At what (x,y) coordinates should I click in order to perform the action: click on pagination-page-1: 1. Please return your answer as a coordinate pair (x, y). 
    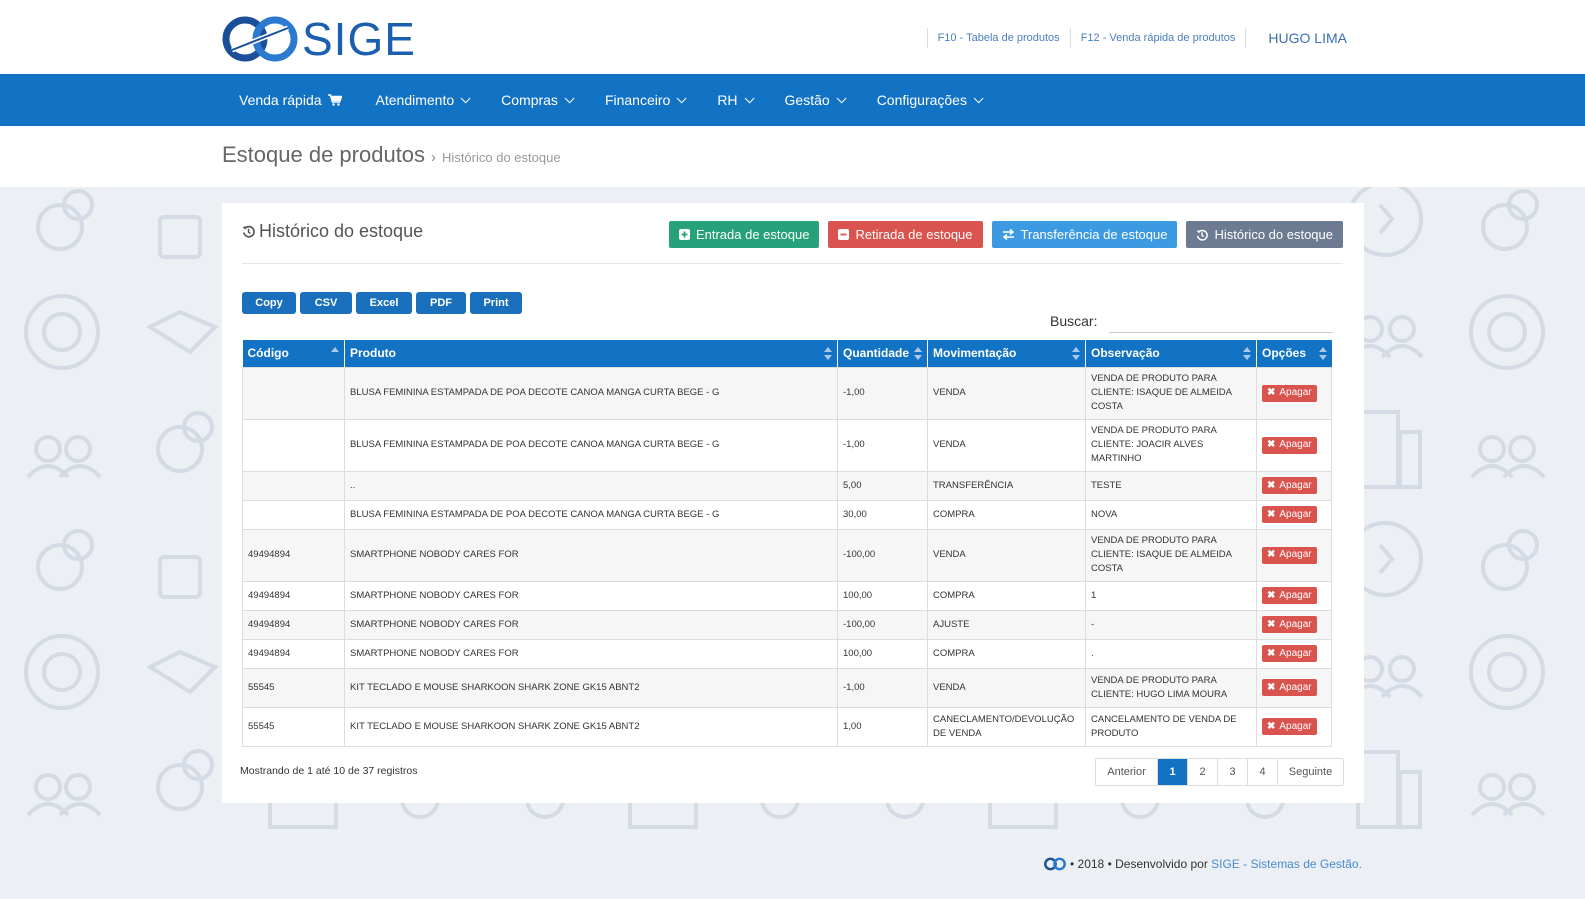
    Looking at the image, I should click on (1173, 772).